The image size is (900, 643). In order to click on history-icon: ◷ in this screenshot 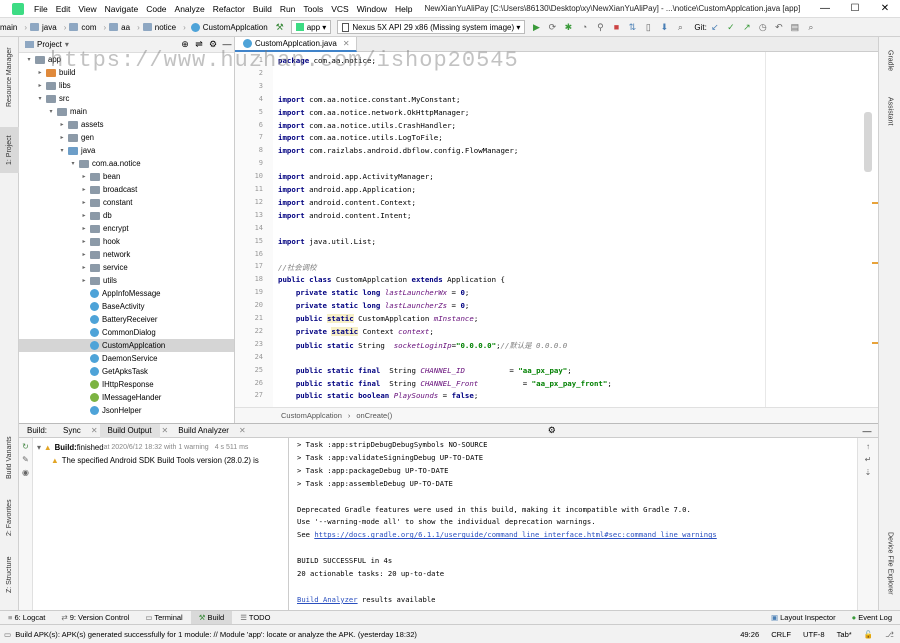, I will do `click(763, 27)`.